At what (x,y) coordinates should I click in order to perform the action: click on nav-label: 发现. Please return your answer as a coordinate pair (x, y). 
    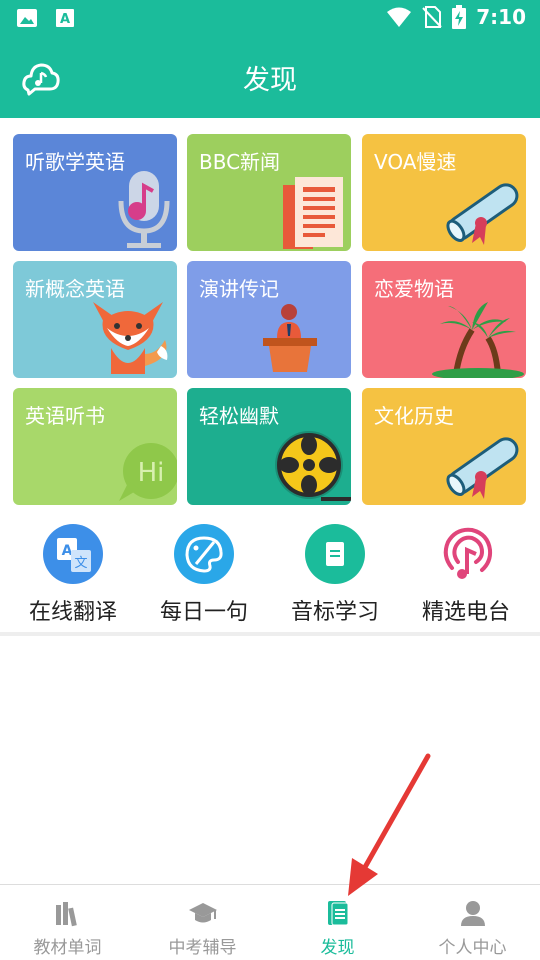
    Looking at the image, I should click on (337, 948).